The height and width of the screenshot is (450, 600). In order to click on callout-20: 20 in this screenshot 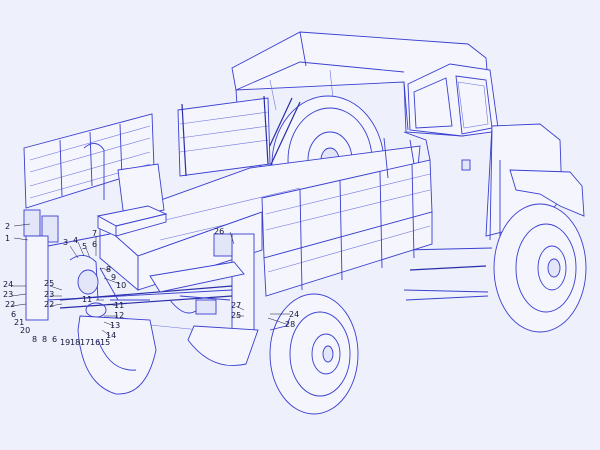, I will do `click(25, 330)`.